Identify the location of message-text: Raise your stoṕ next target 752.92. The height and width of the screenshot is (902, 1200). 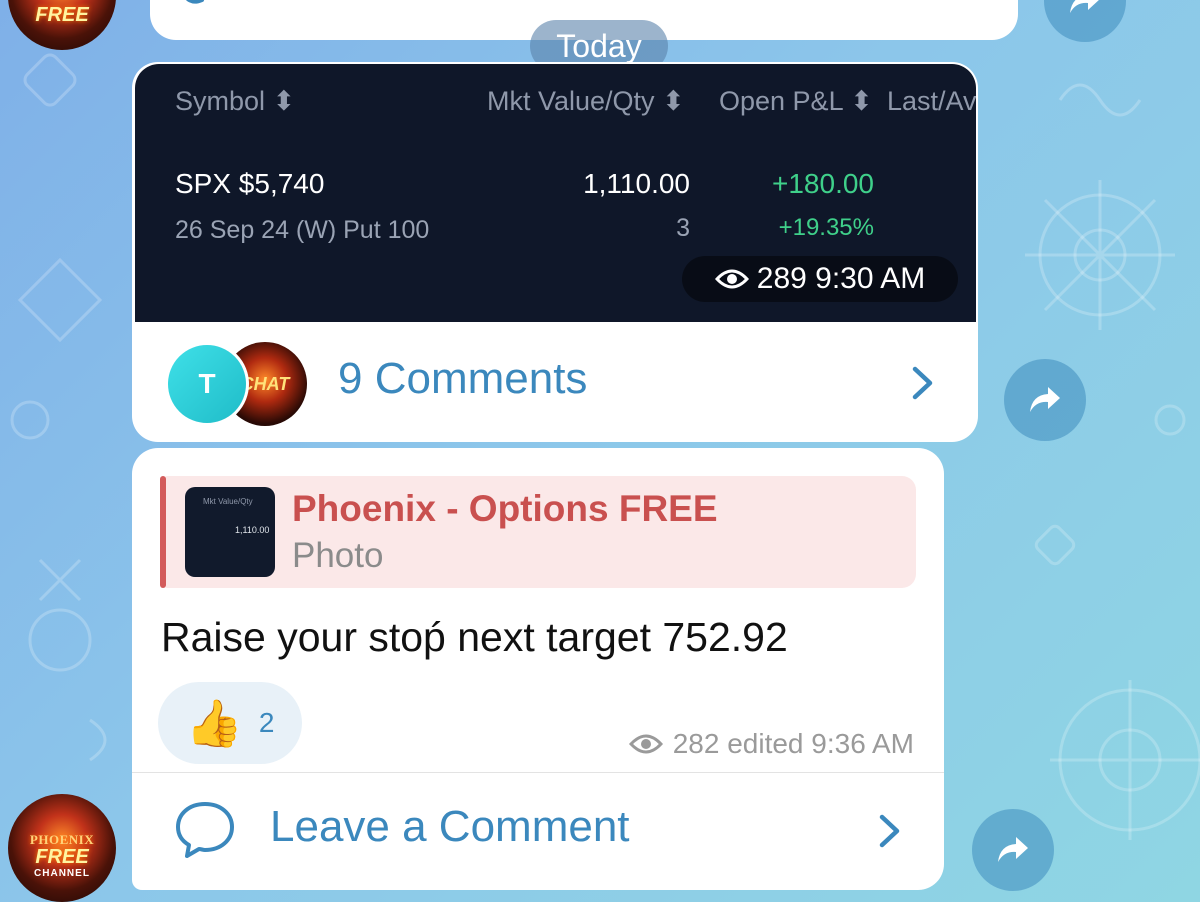
(474, 637).